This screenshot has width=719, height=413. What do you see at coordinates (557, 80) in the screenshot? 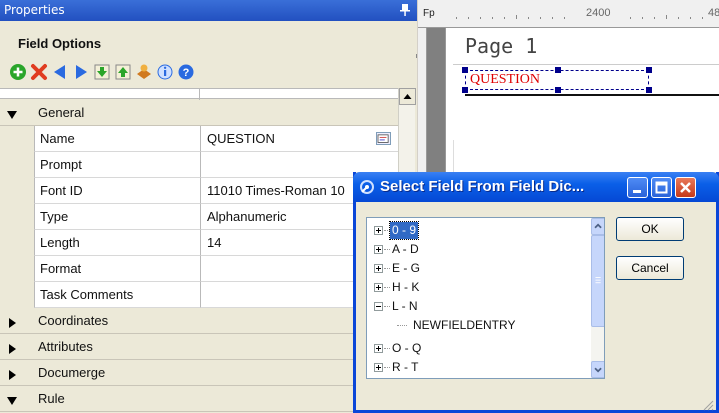
I see `question-field-box: QUESTION` at bounding box center [557, 80].